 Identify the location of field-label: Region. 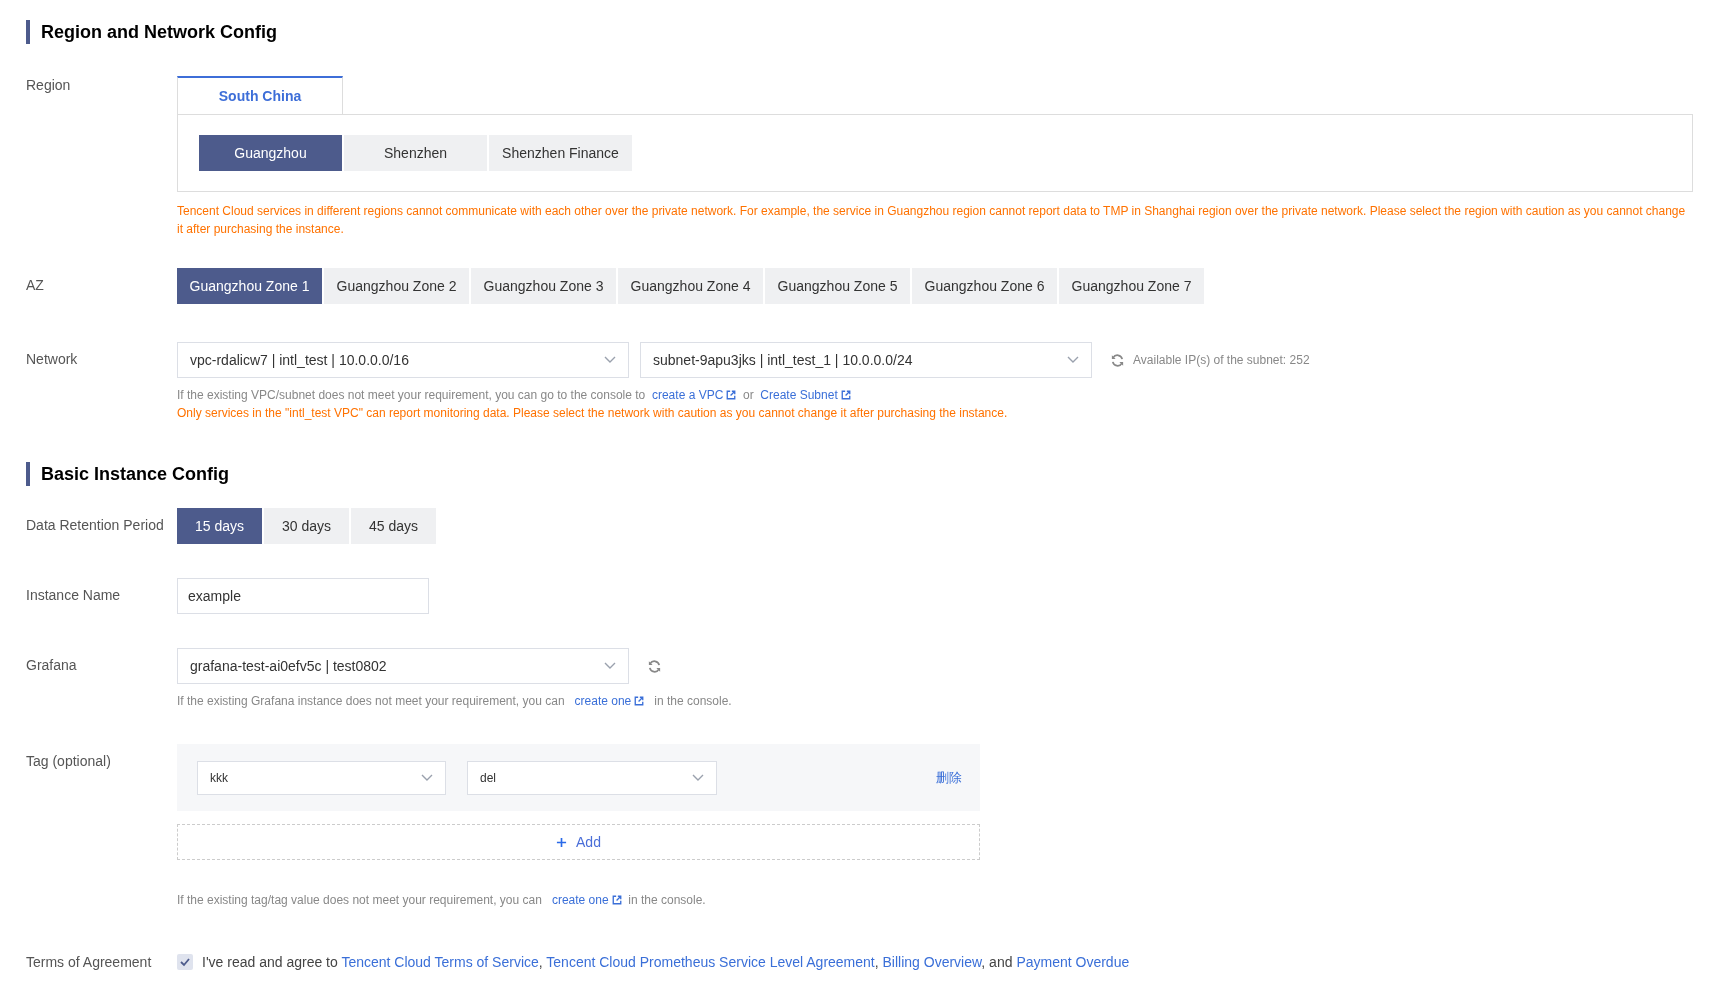
(49, 85).